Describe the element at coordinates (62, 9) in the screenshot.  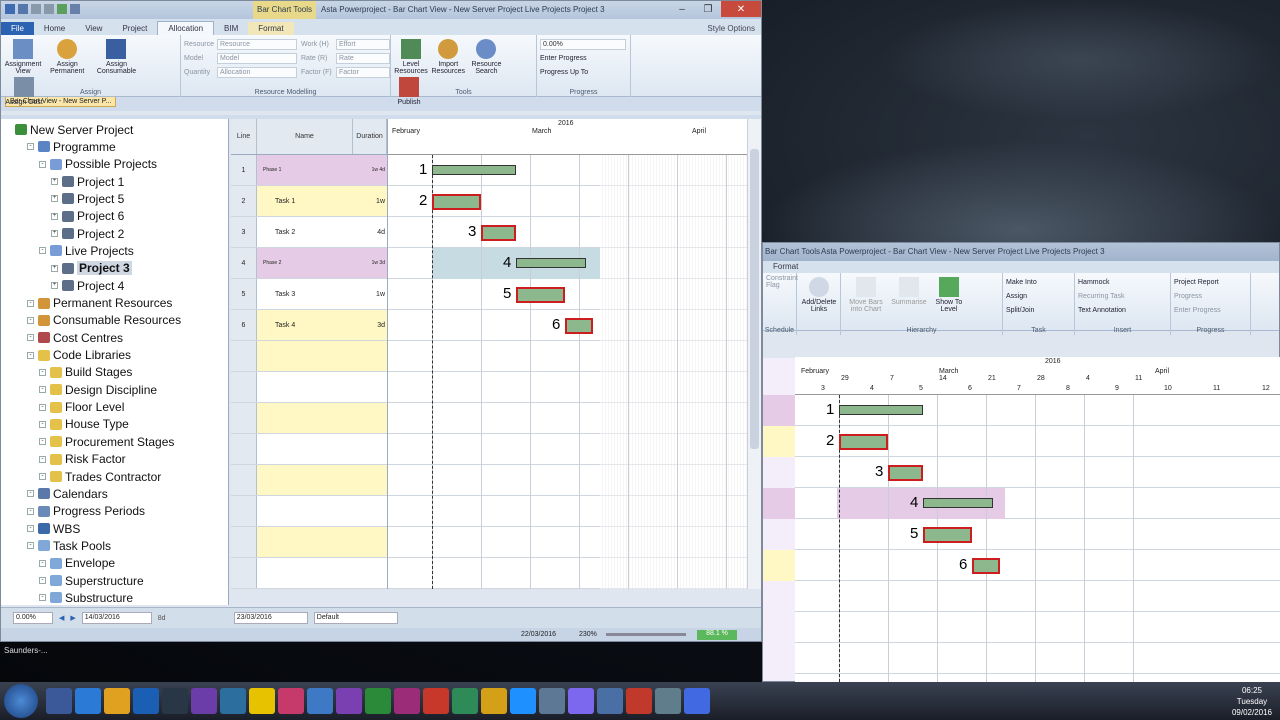
I see `schedule-icon` at that location.